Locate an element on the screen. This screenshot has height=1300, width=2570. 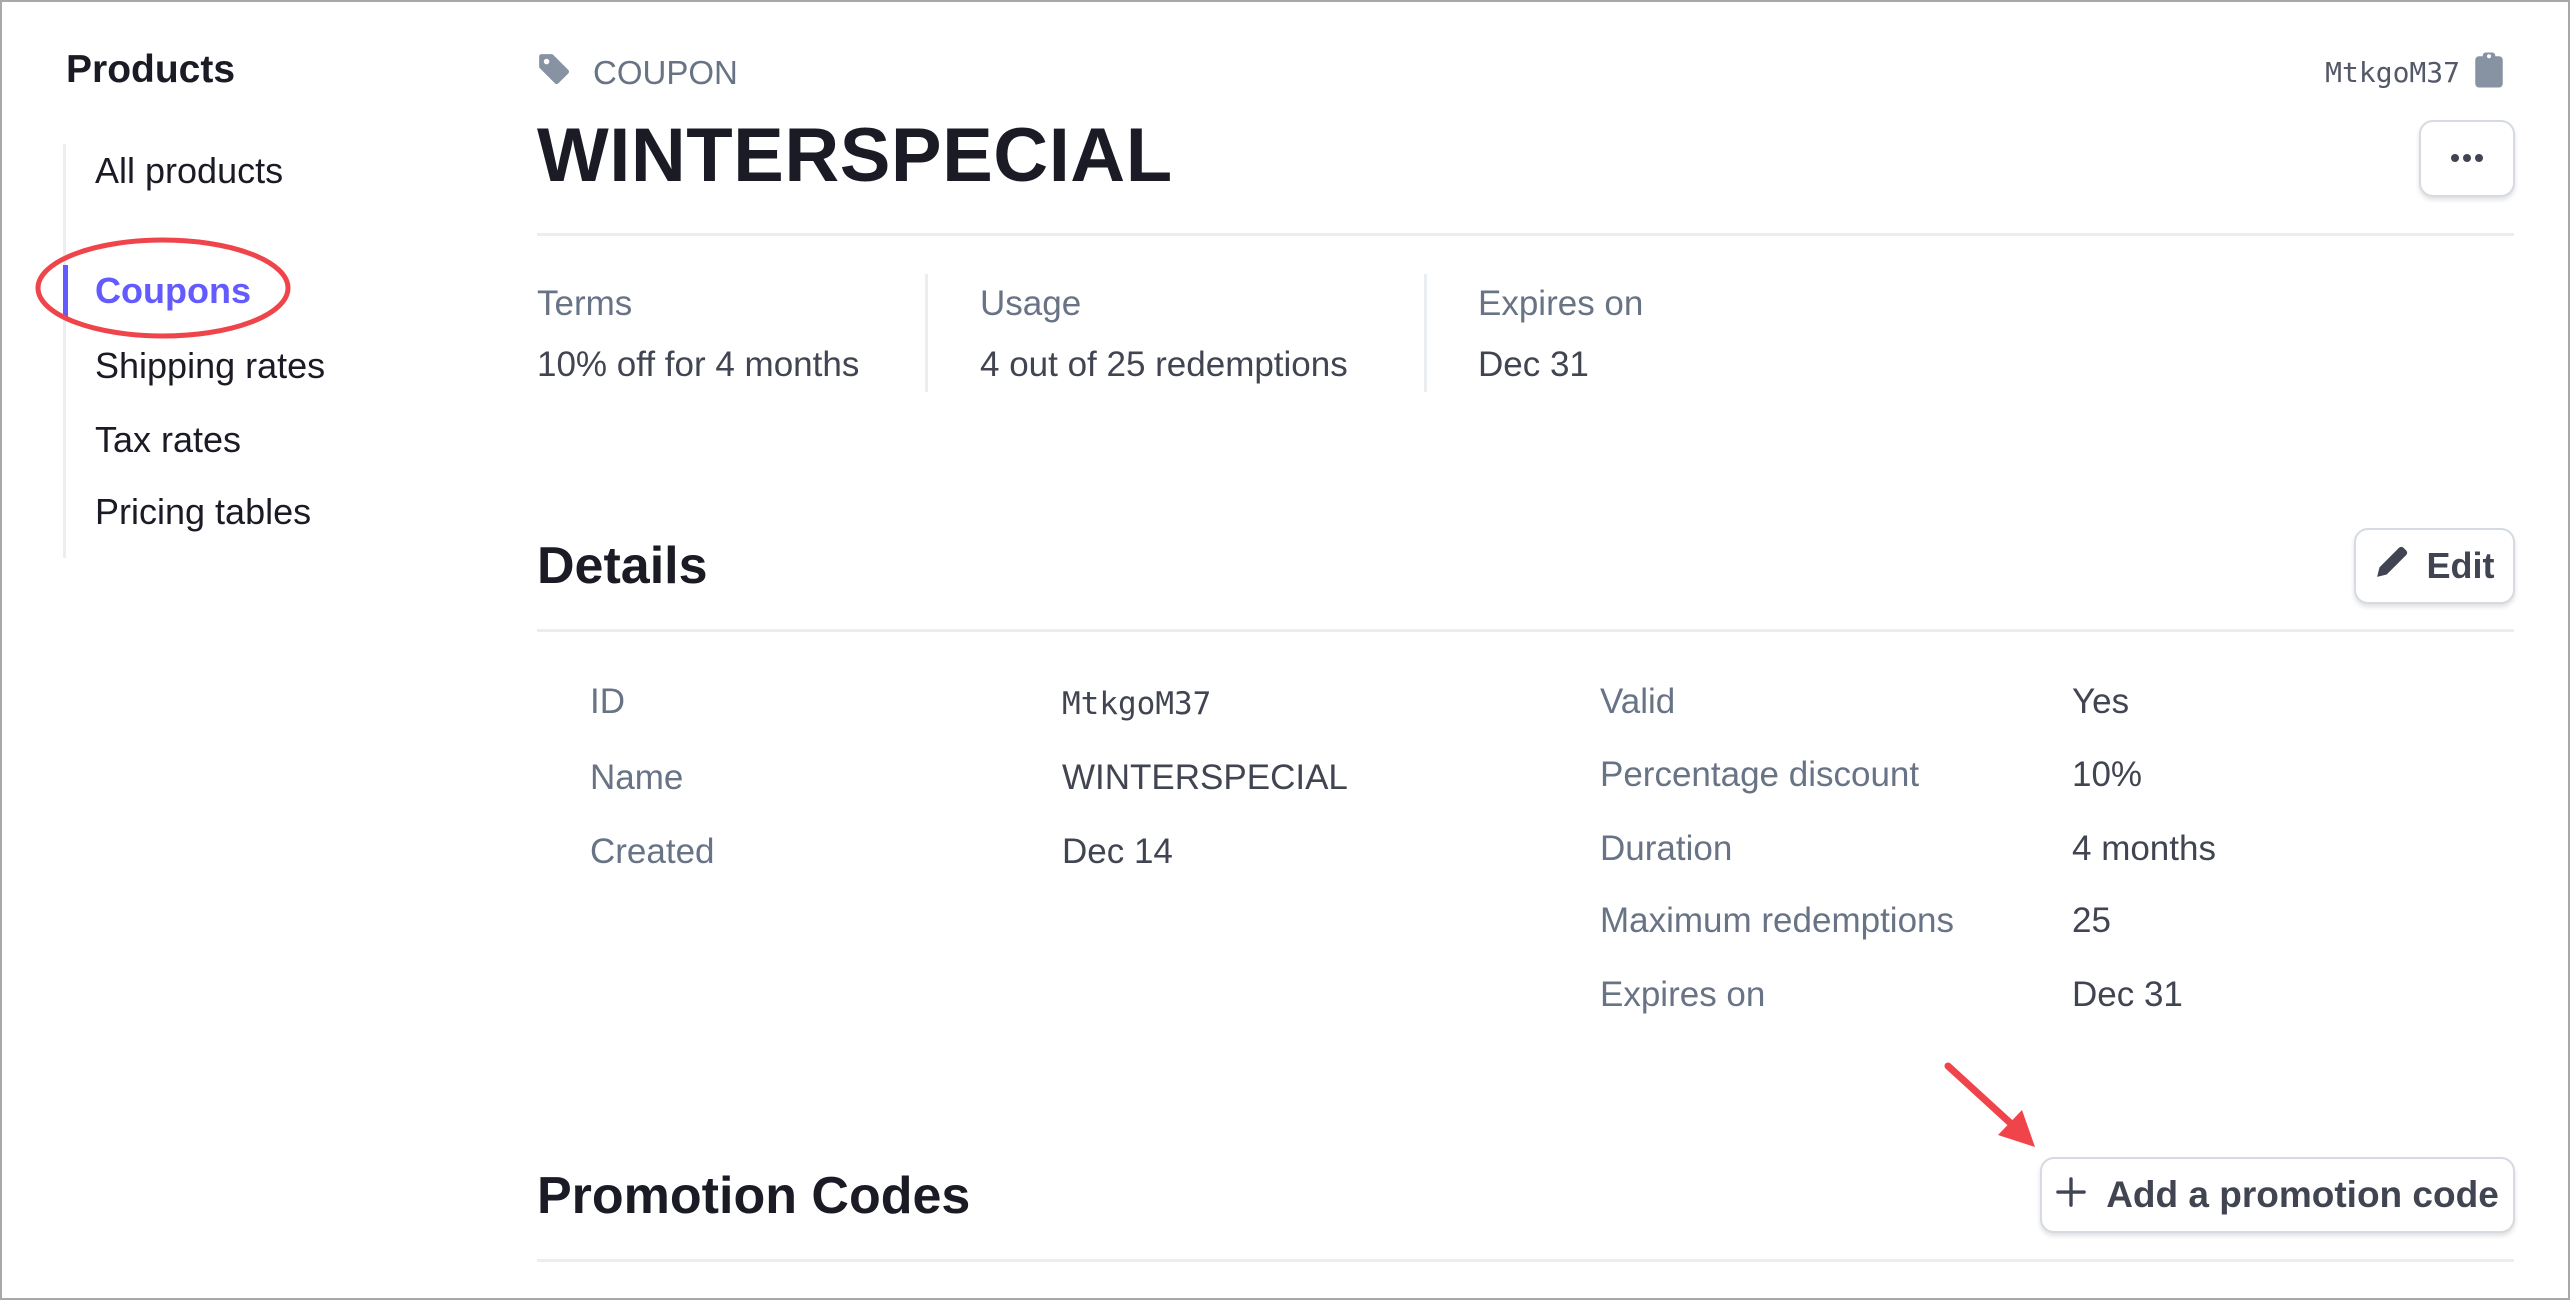
detail-label-created: Created is located at coordinates (652, 851).